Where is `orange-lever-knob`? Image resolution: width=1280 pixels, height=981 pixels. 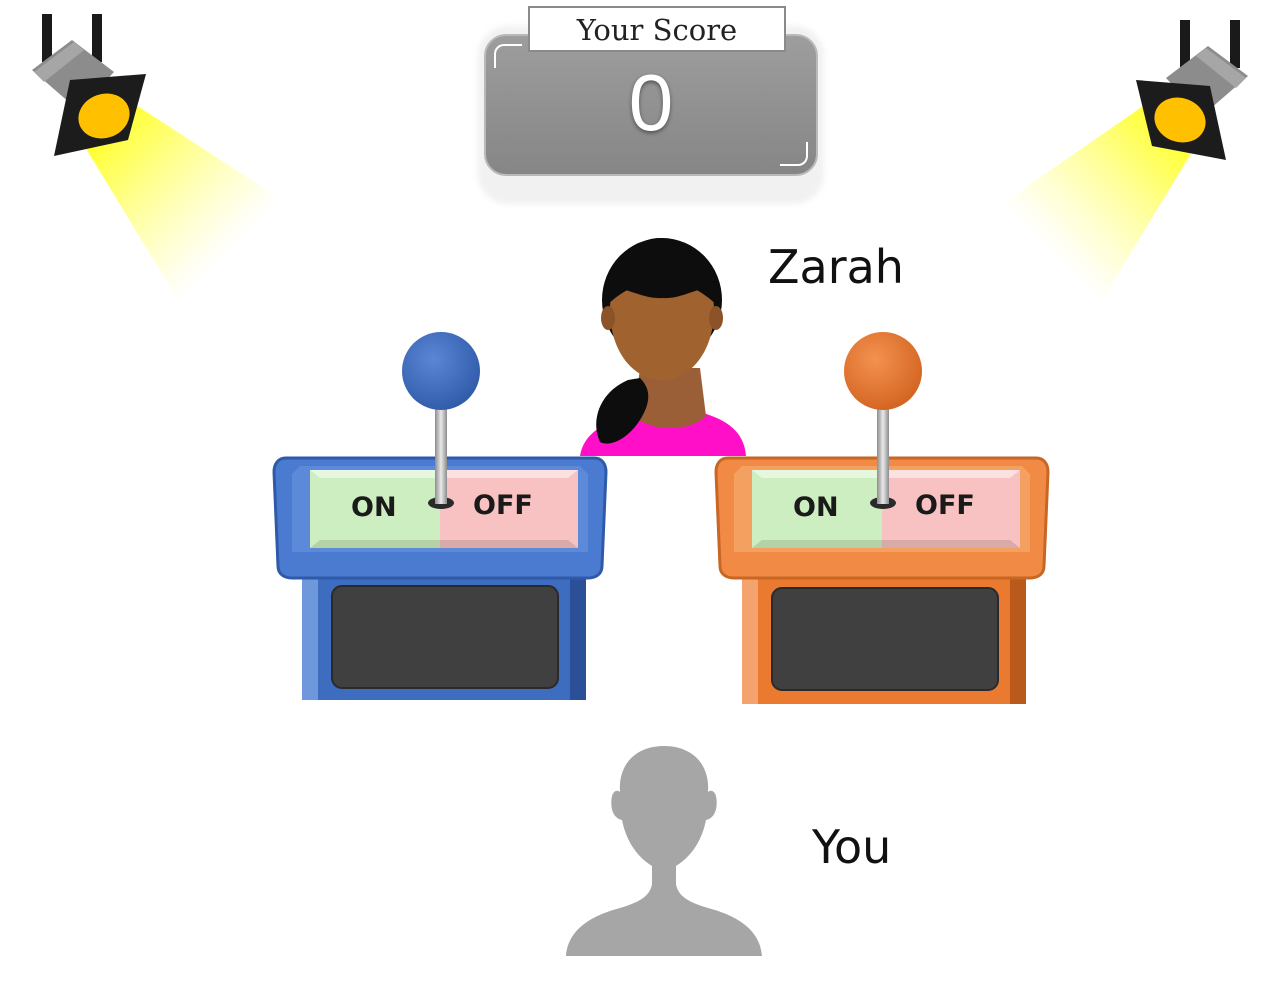
orange-lever-knob is located at coordinates (883, 371).